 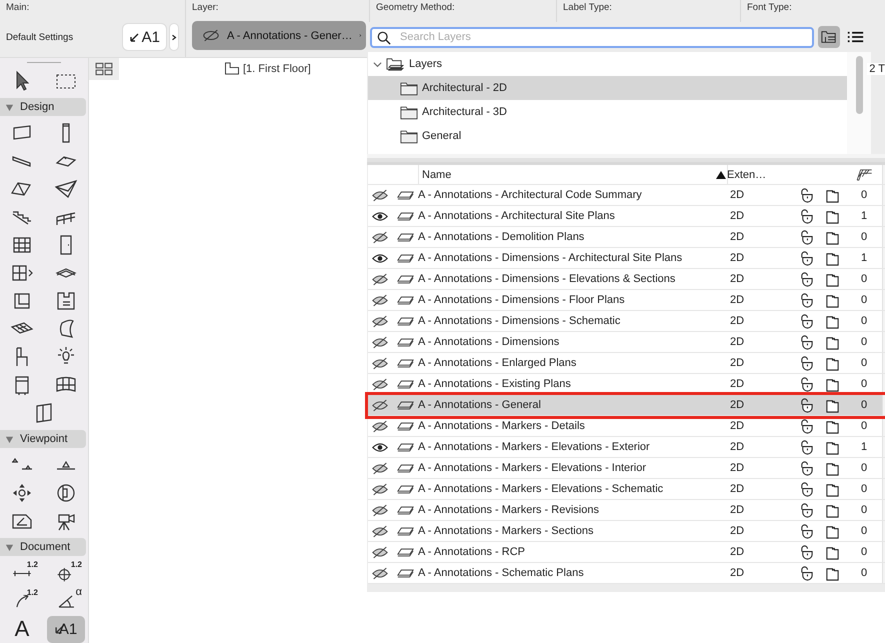 I want to click on level-tool: 1.2, so click(x=66, y=573).